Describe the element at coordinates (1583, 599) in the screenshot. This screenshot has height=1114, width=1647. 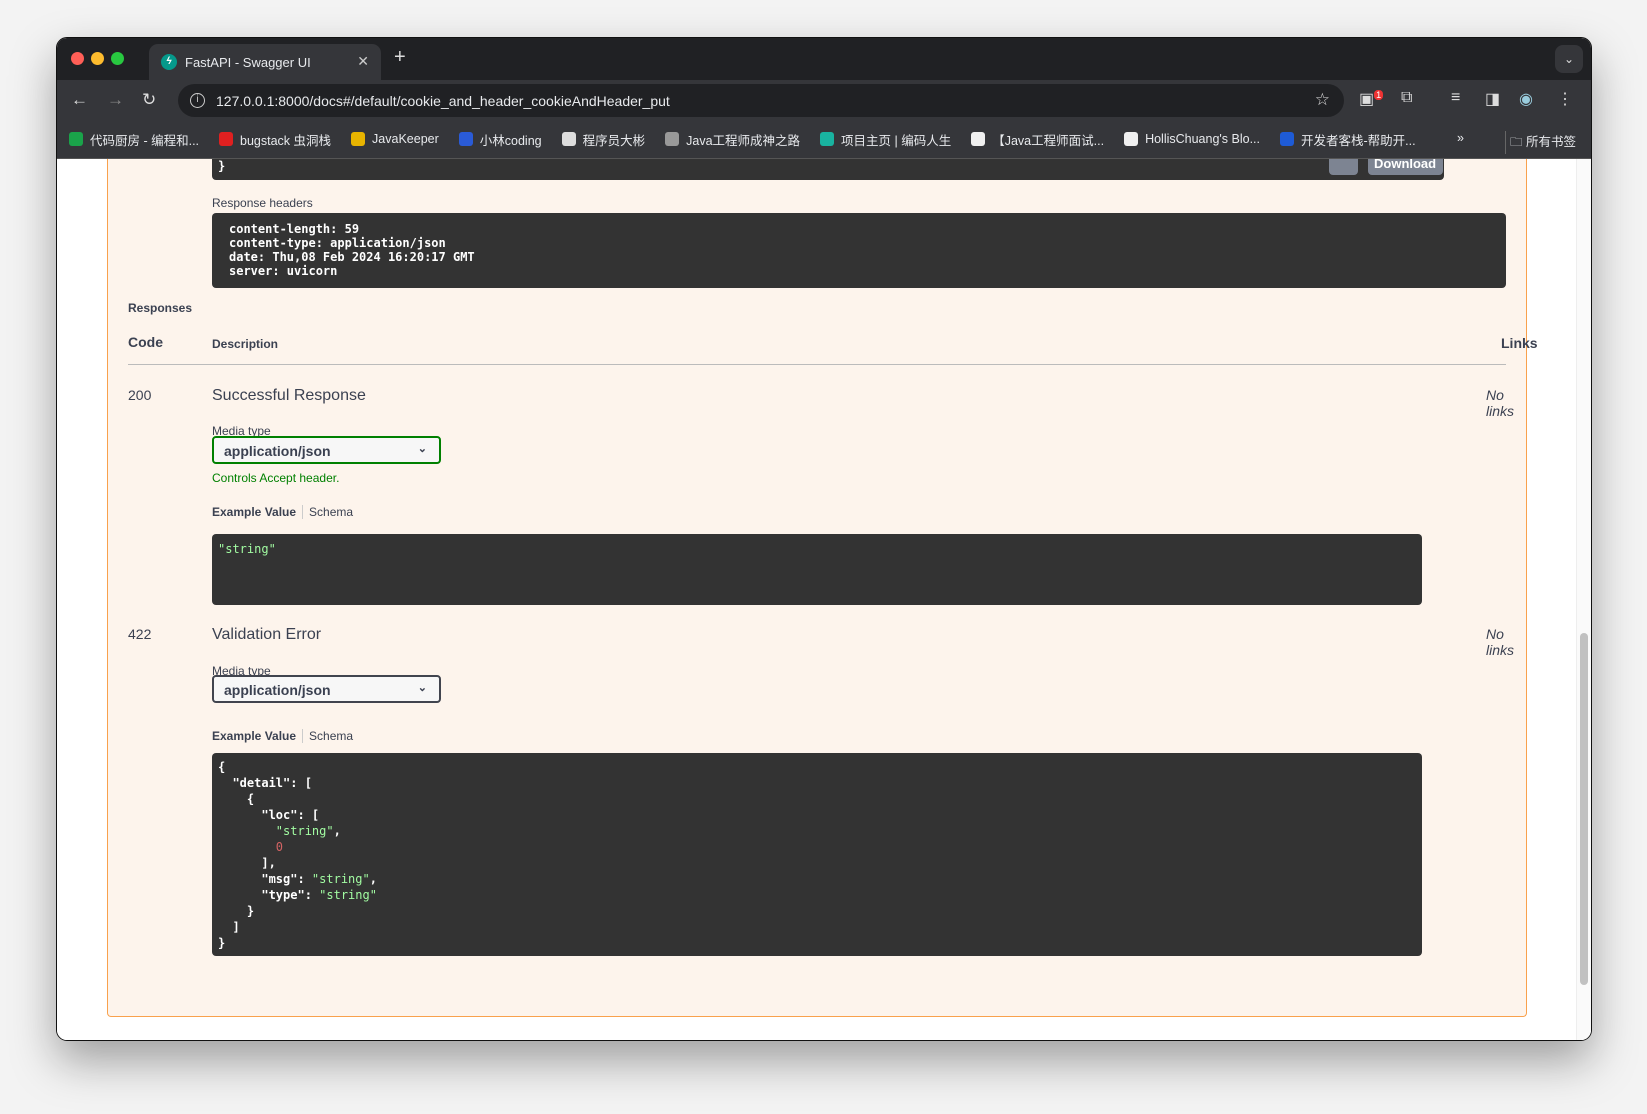
I see `scrollbar` at that location.